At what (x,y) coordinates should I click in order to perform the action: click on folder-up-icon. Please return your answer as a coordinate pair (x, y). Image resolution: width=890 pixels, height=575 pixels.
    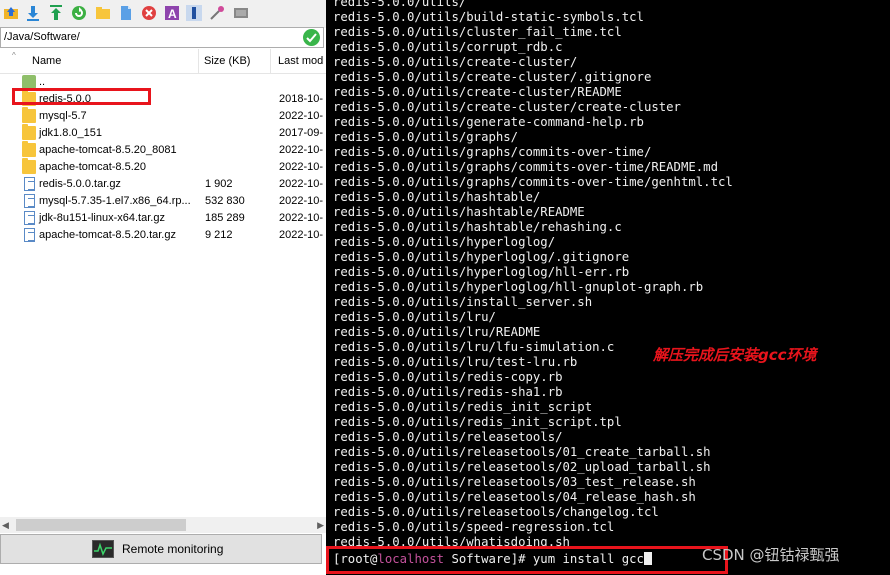
    Looking at the image, I should click on (11, 13).